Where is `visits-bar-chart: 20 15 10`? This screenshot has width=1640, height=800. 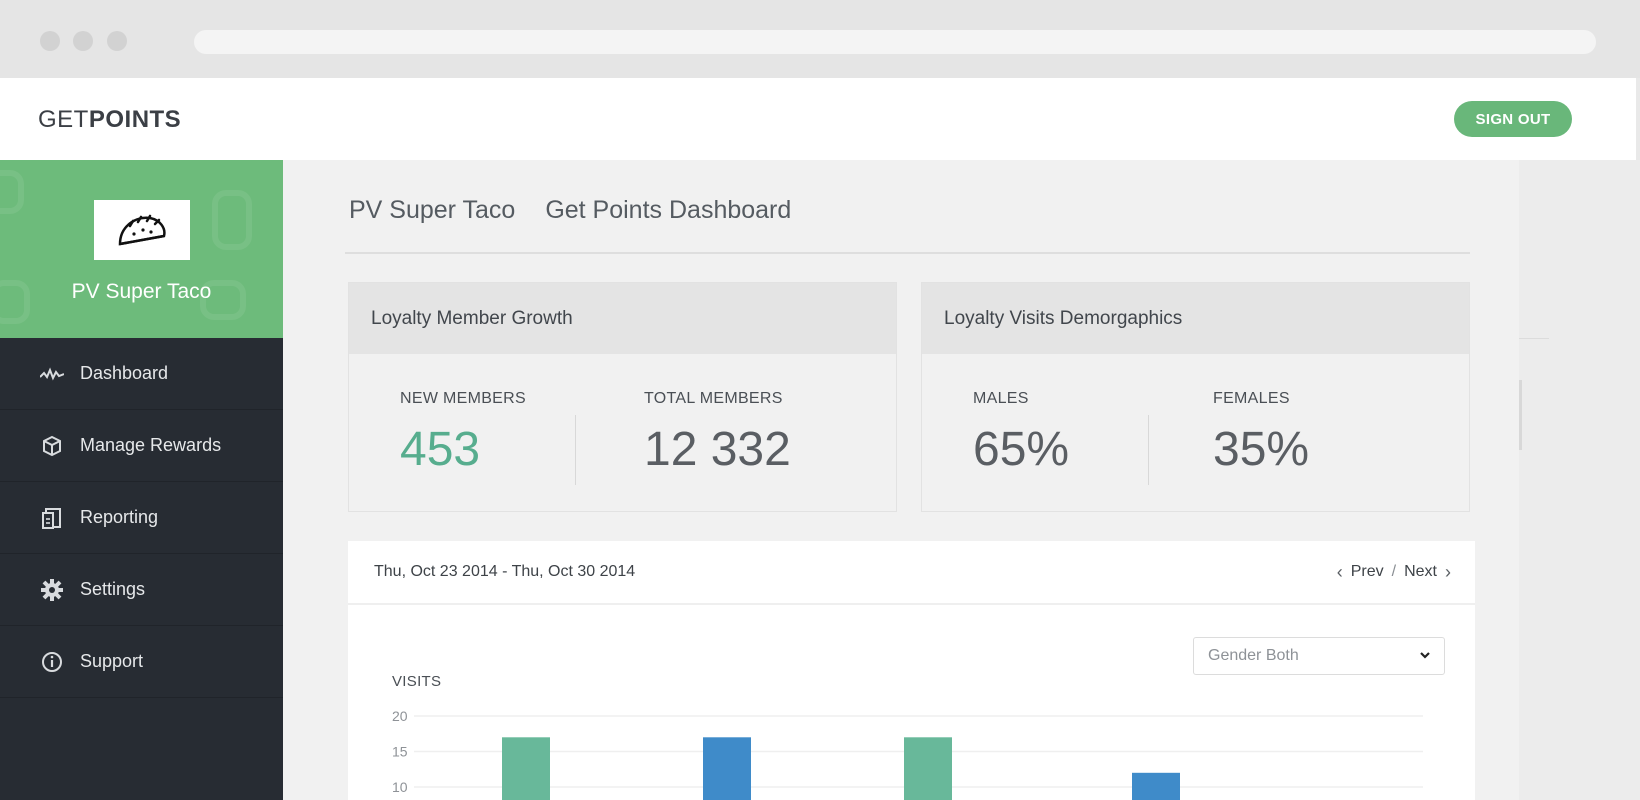 visits-bar-chart: 20 15 10 is located at coordinates (907, 754).